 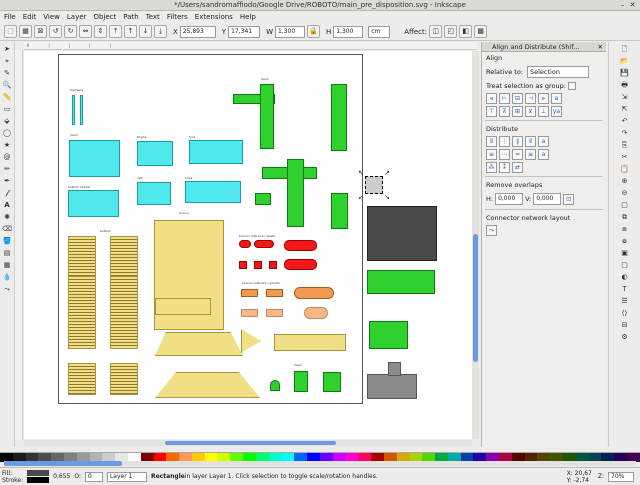 What do you see at coordinates (509, 199) in the screenshot?
I see `overlap-h-field: 0,000` at bounding box center [509, 199].